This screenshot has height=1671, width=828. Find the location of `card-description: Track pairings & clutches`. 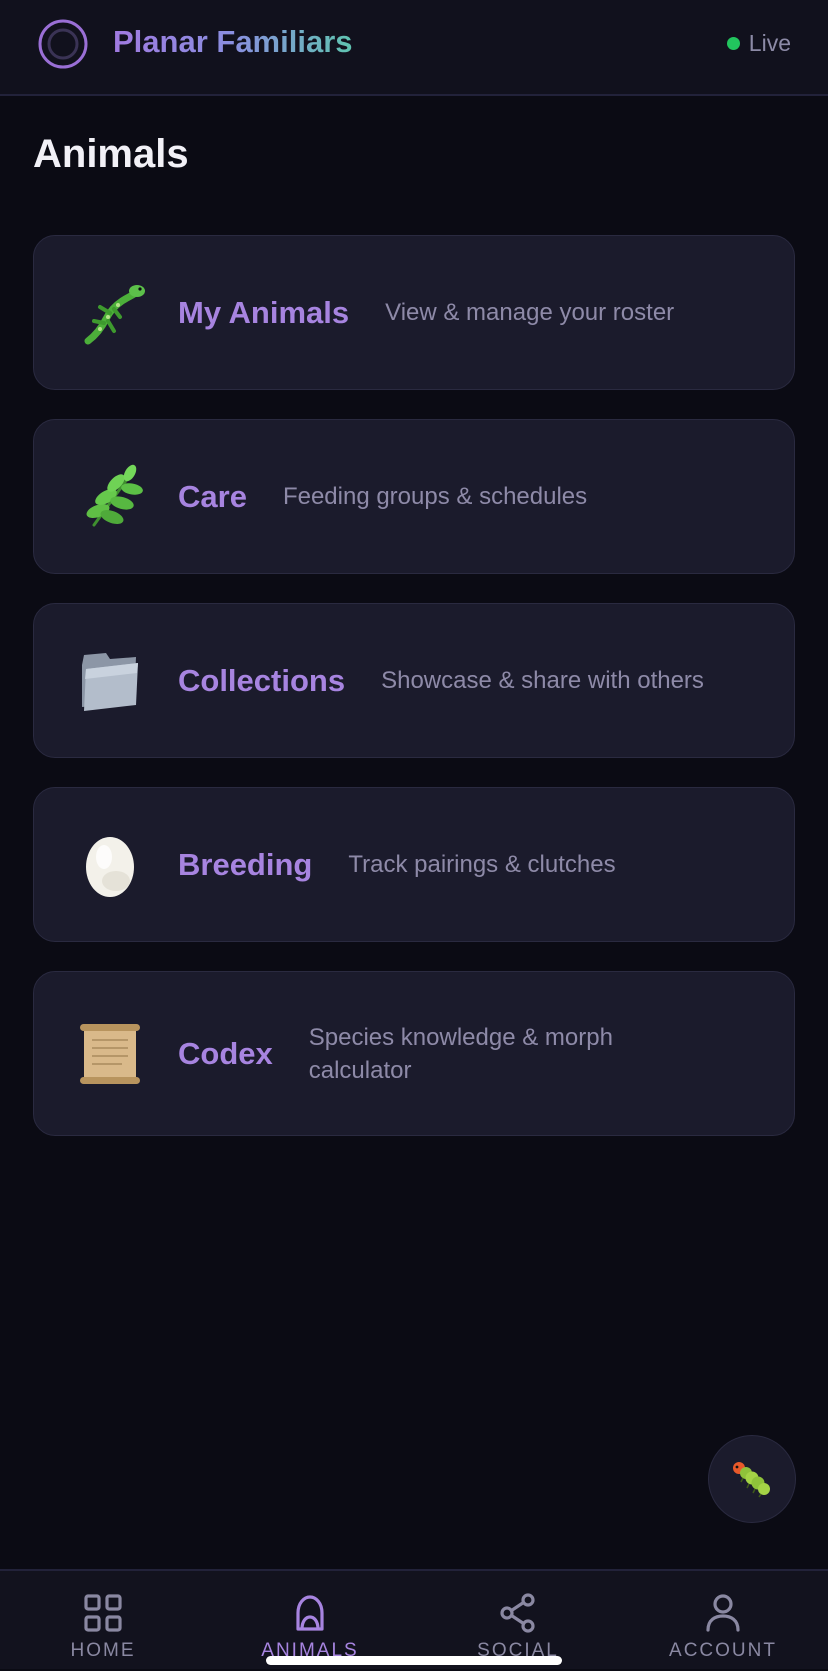

card-description: Track pairings & clutches is located at coordinates (482, 864).